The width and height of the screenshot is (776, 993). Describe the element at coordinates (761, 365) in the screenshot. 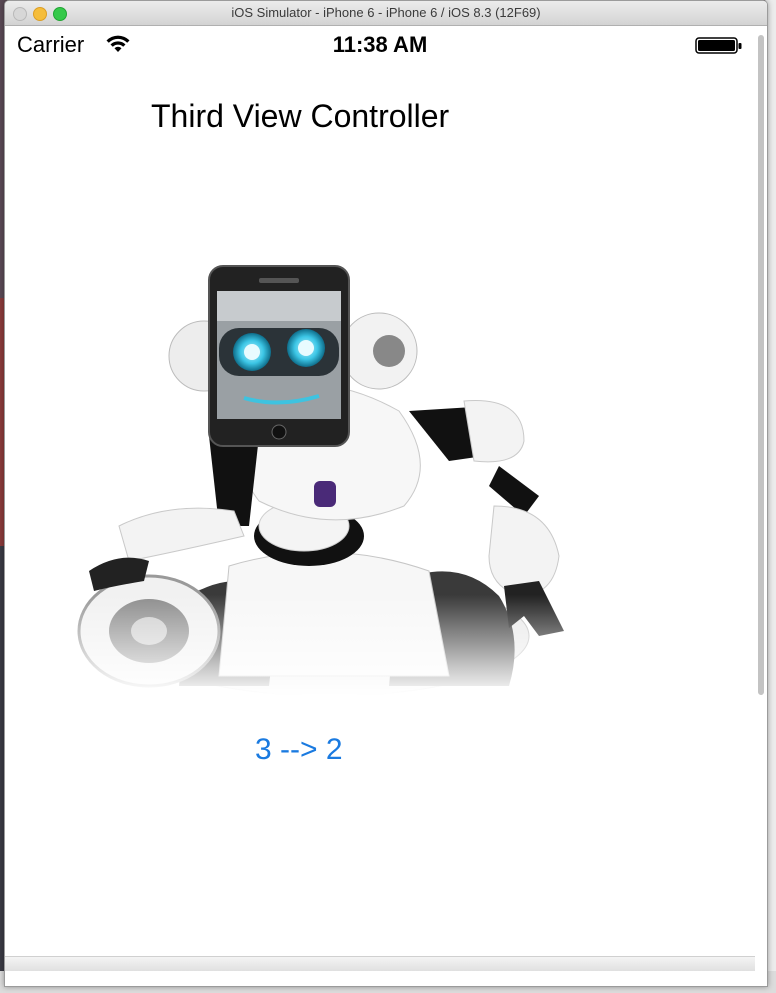

I see `vertical-scrollbar` at that location.